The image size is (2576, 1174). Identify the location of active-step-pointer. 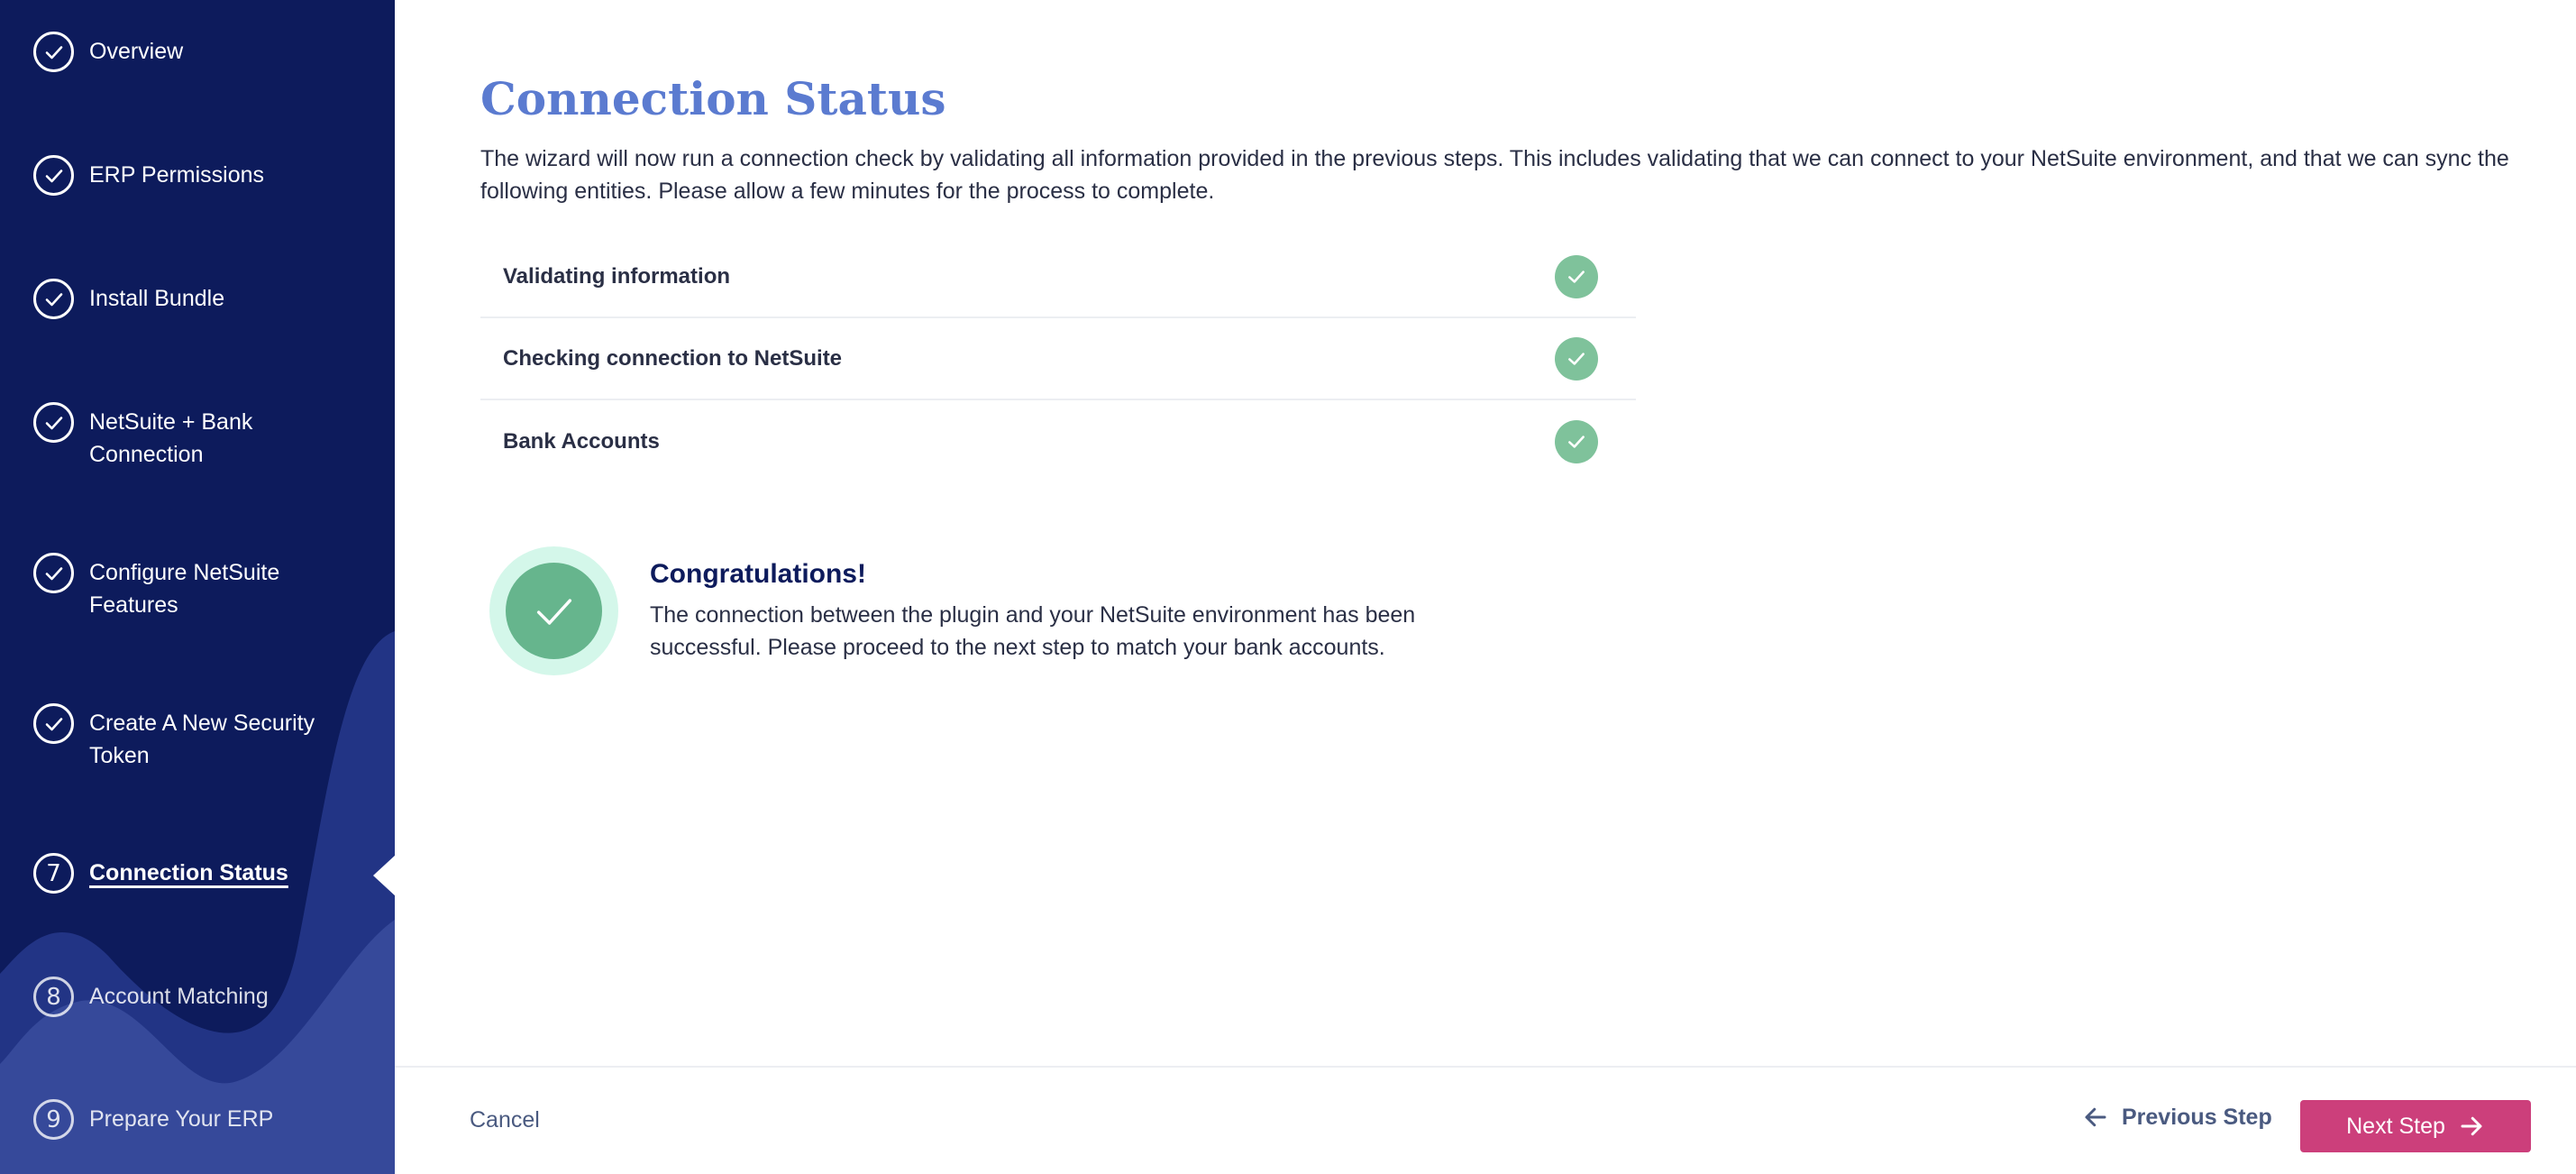
(384, 875).